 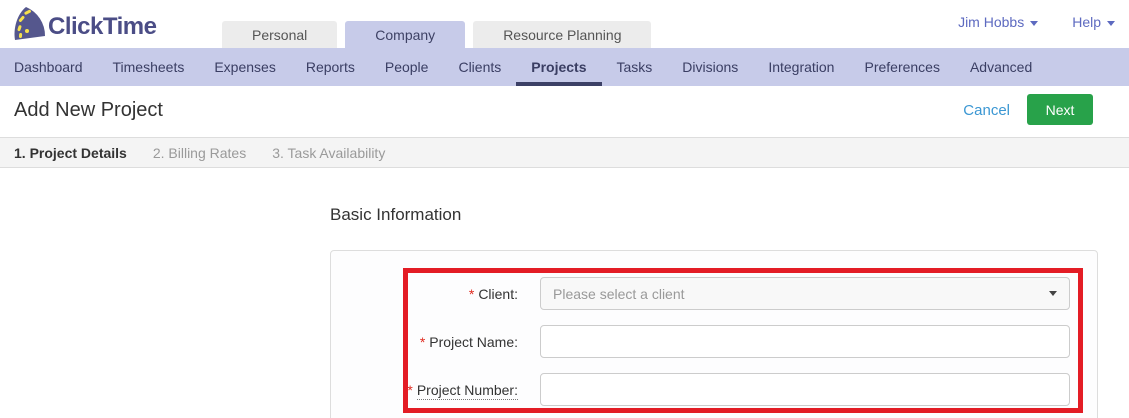 I want to click on clicktime-logo: ClickTime, so click(x=84, y=26).